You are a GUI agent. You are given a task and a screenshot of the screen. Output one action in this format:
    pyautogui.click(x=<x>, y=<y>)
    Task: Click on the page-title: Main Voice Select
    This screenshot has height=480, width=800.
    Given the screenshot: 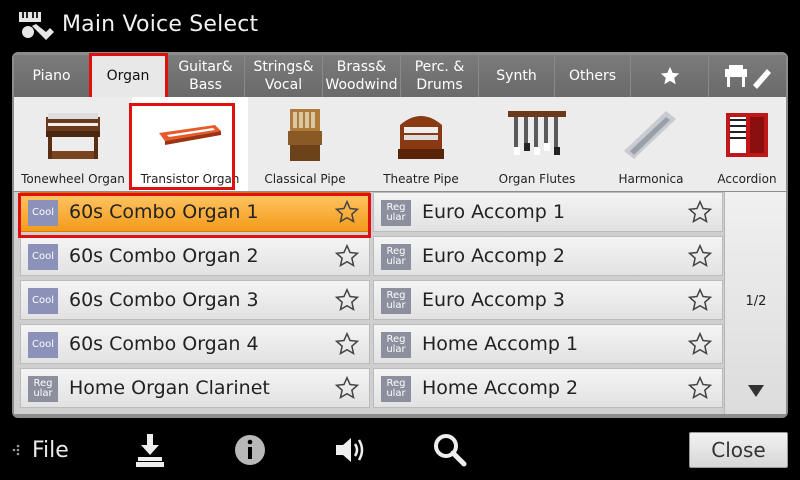 What is the action you would take?
    pyautogui.click(x=160, y=24)
    